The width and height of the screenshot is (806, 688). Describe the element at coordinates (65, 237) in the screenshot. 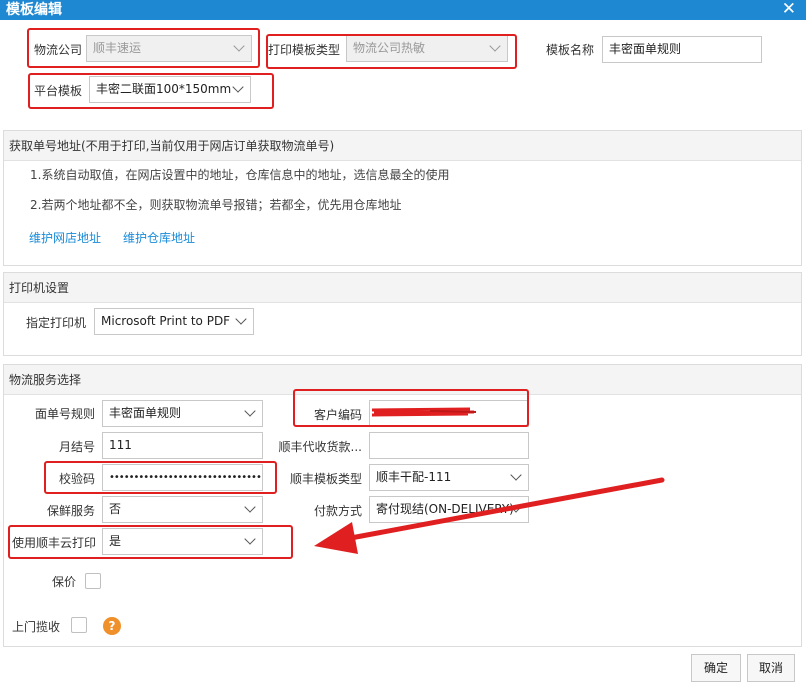

I see `maintain-shop-address-link: 维护网店地址` at that location.